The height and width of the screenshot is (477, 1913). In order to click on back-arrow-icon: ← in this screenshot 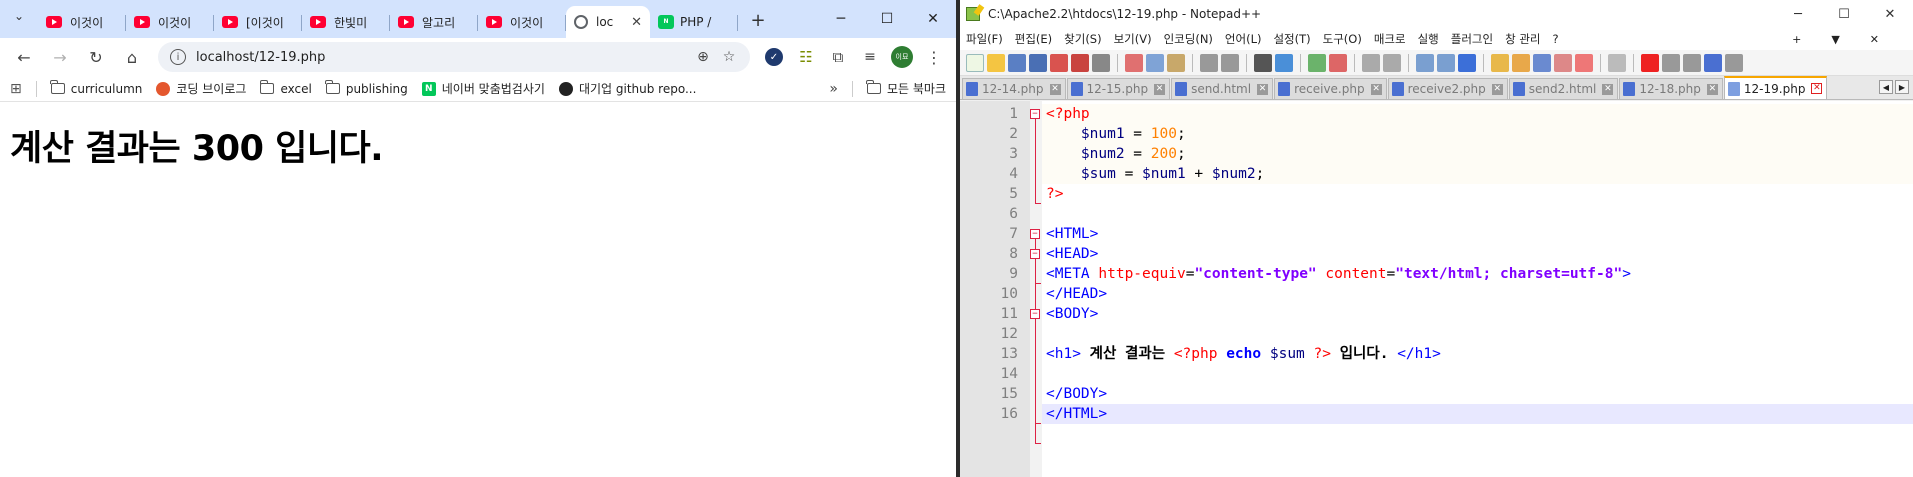, I will do `click(24, 57)`.